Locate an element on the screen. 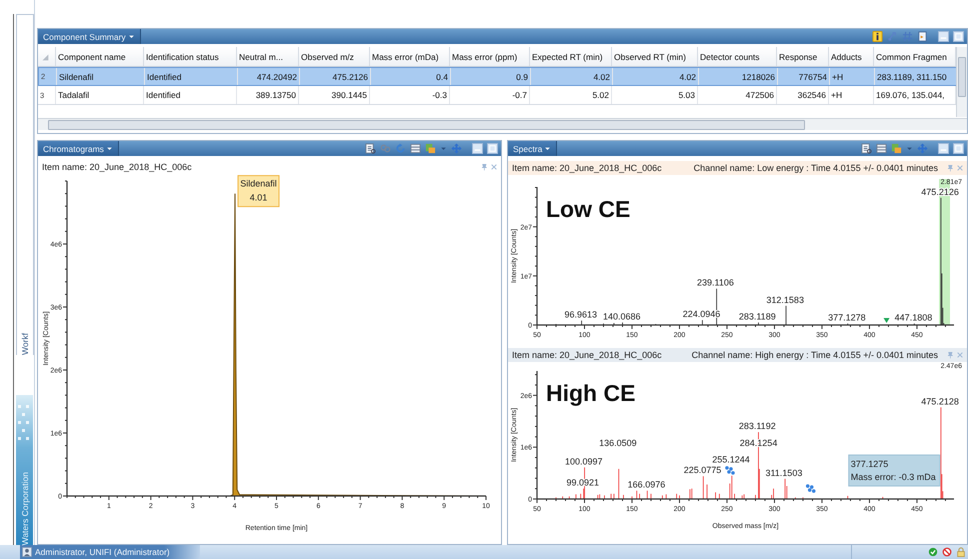 The width and height of the screenshot is (968, 559). check-icon is located at coordinates (933, 552).